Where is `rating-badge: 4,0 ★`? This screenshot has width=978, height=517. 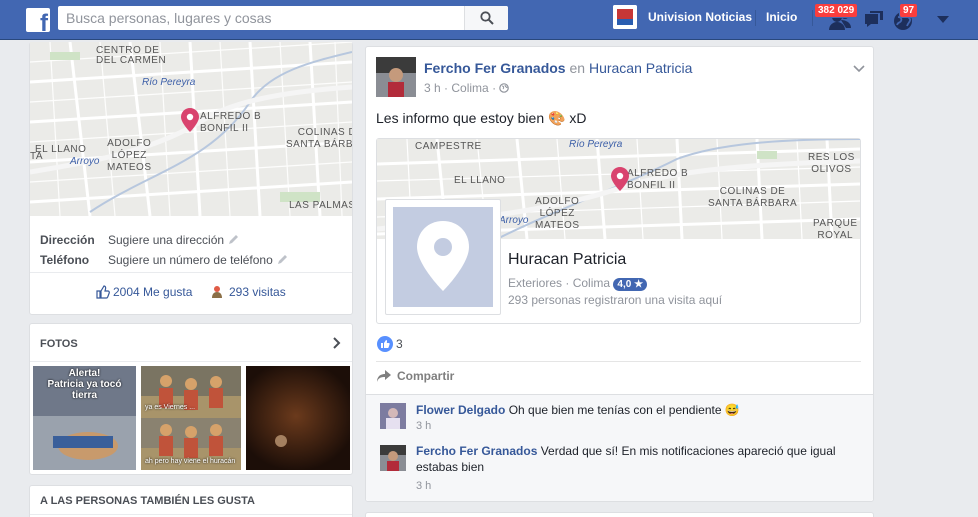 rating-badge: 4,0 ★ is located at coordinates (630, 284).